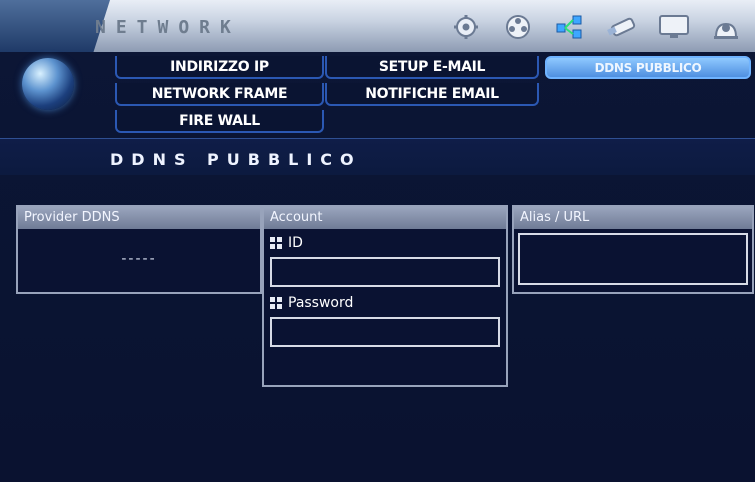 This screenshot has width=755, height=482. I want to click on account-header: Account, so click(385, 218).